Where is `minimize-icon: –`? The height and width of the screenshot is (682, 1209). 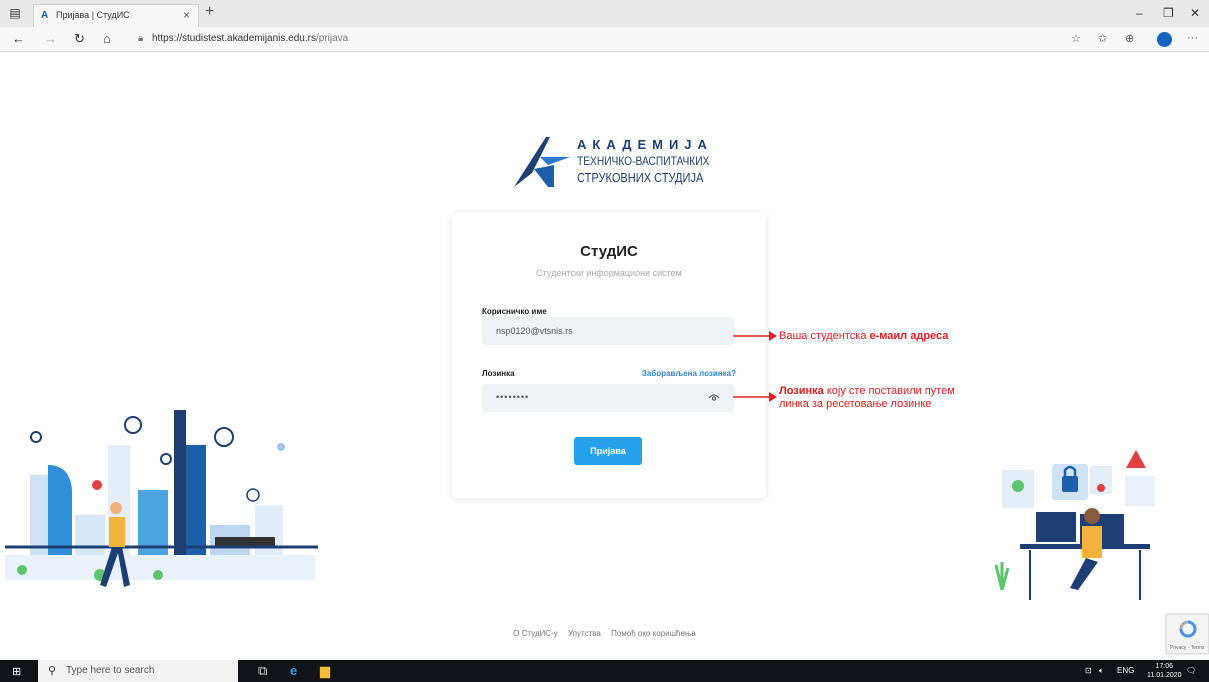 minimize-icon: – is located at coordinates (1139, 13).